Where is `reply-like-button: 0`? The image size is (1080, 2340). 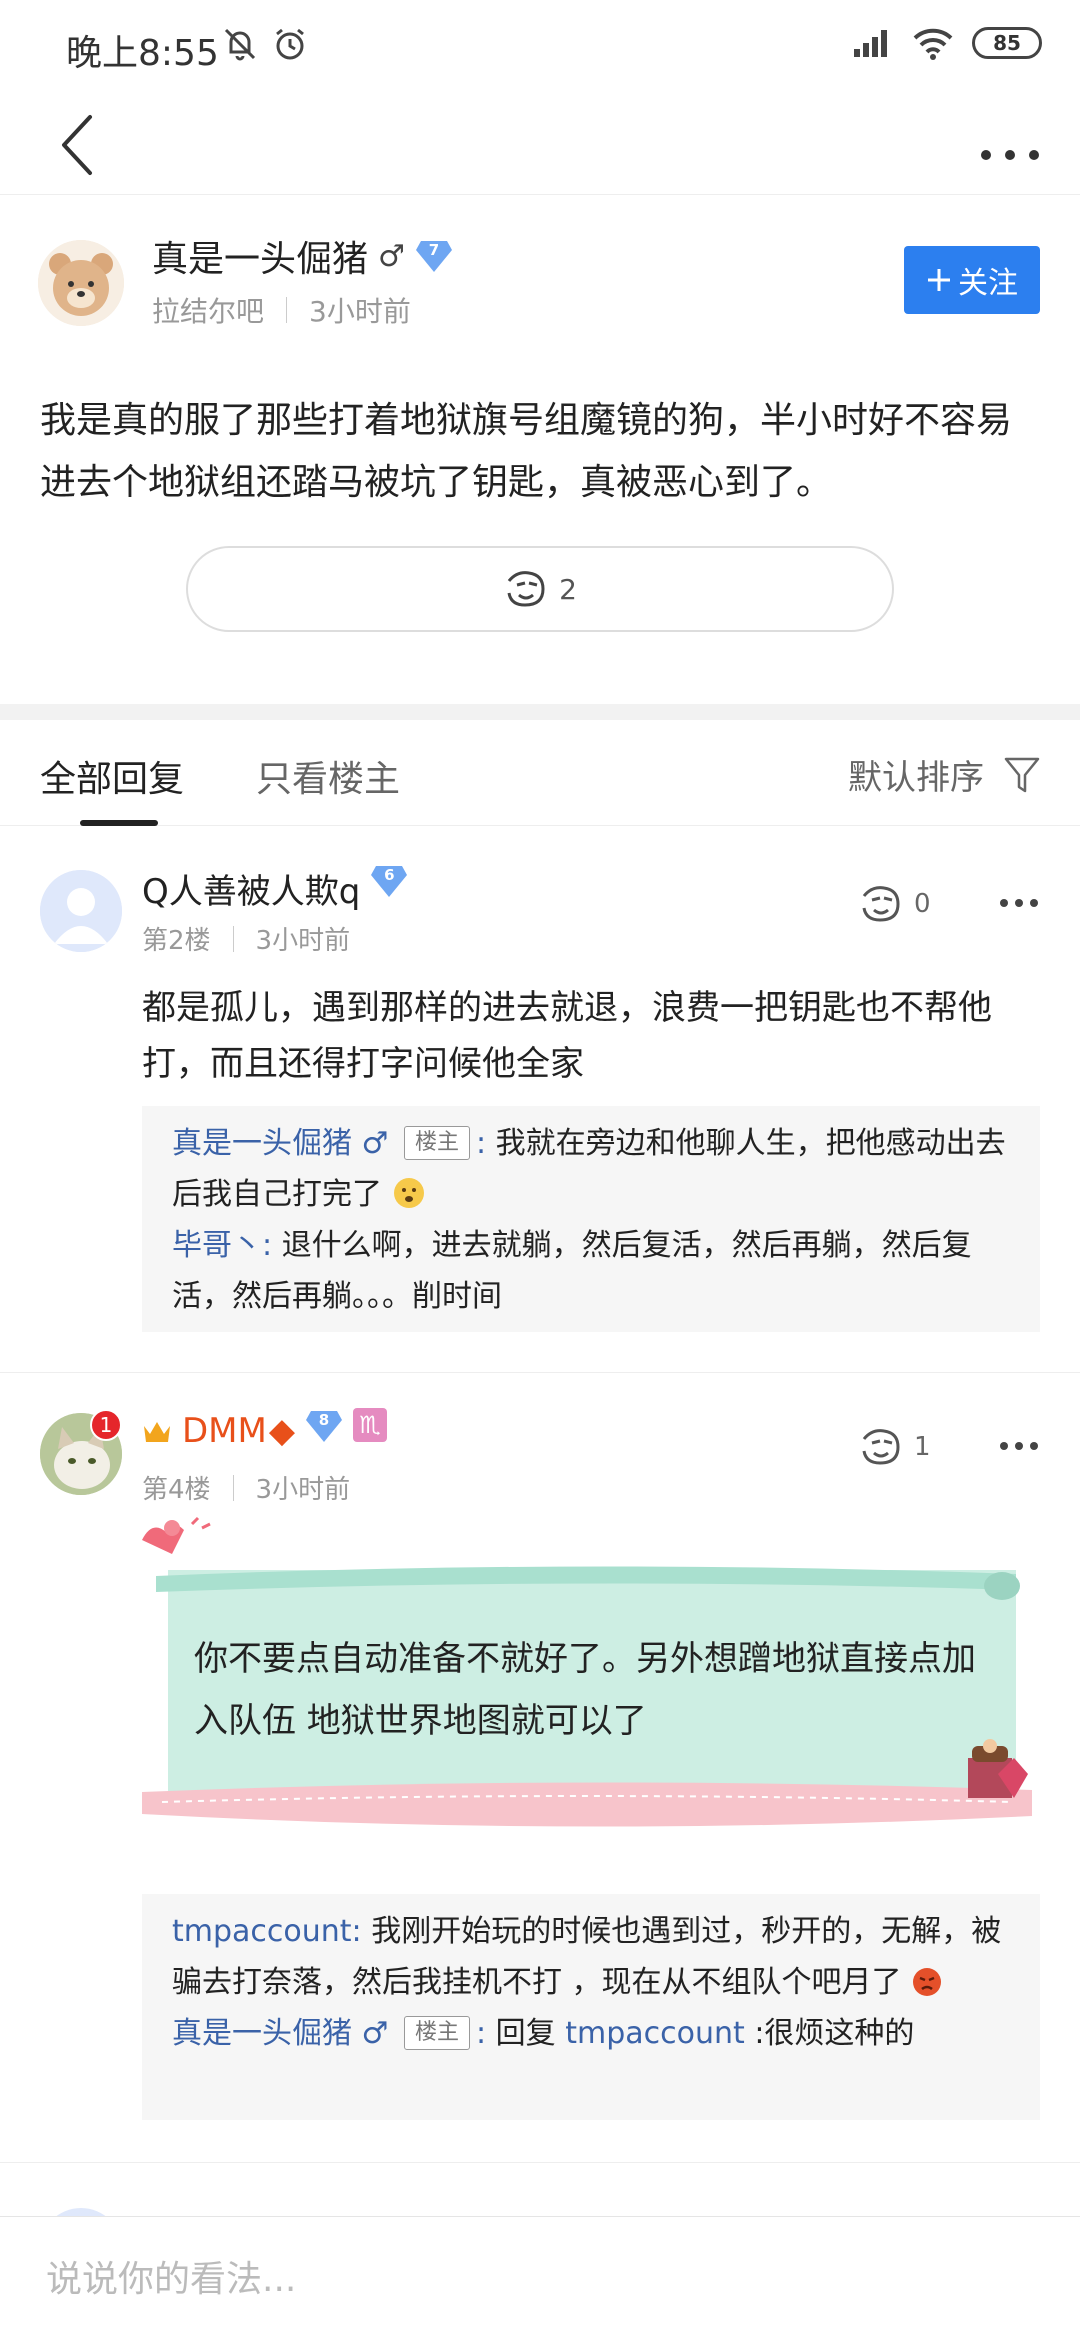 reply-like-button: 0 is located at coordinates (894, 904).